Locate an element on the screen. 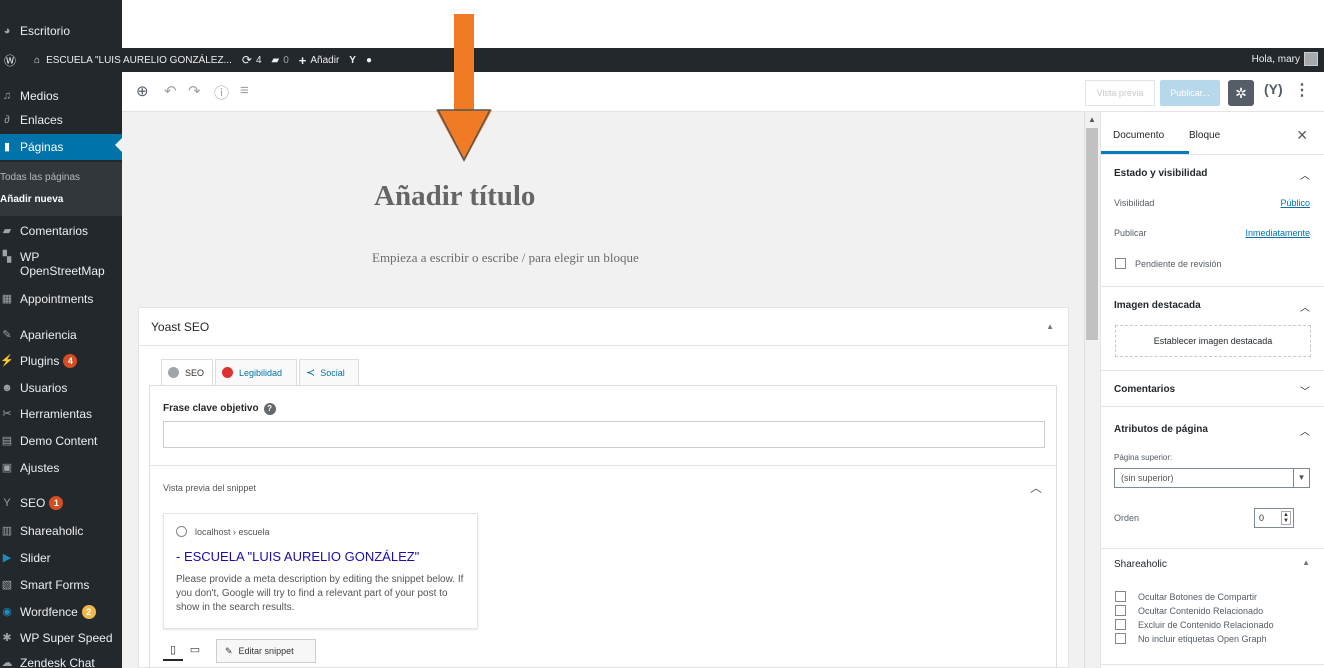 Image resolution: width=1324 pixels, height=668 pixels. undo-icon: ↶ is located at coordinates (170, 91).